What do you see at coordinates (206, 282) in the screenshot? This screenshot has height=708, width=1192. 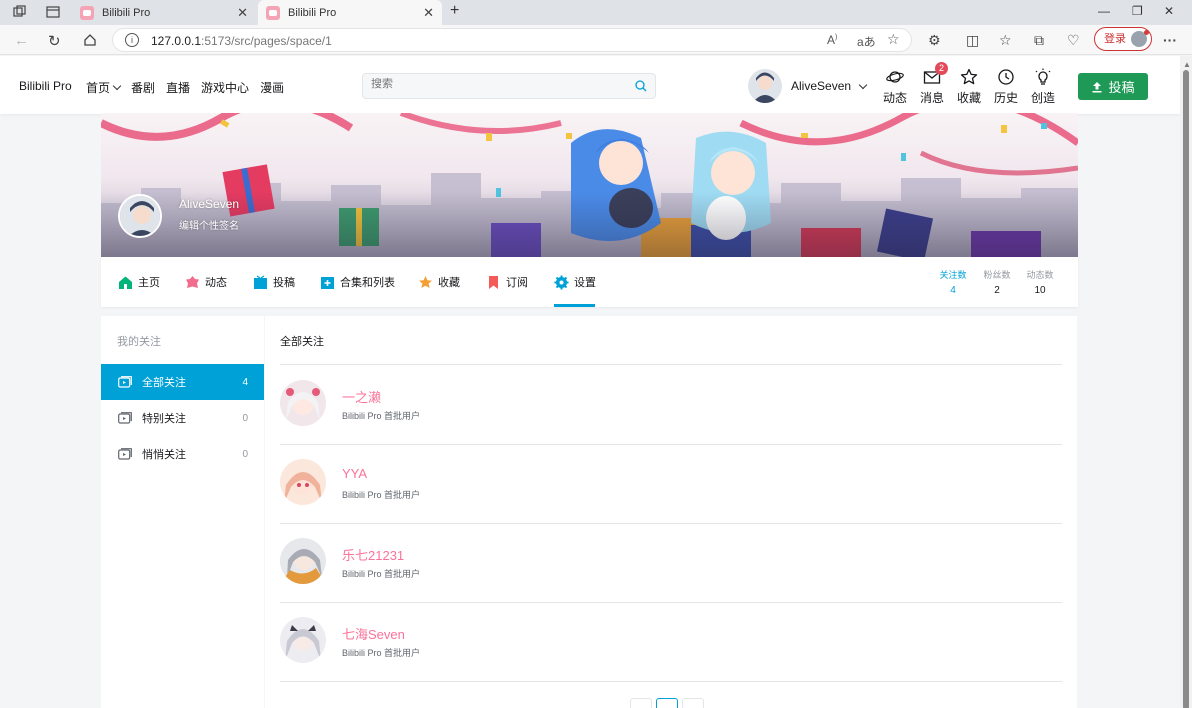 I see `tab-dynamic: 动态` at bounding box center [206, 282].